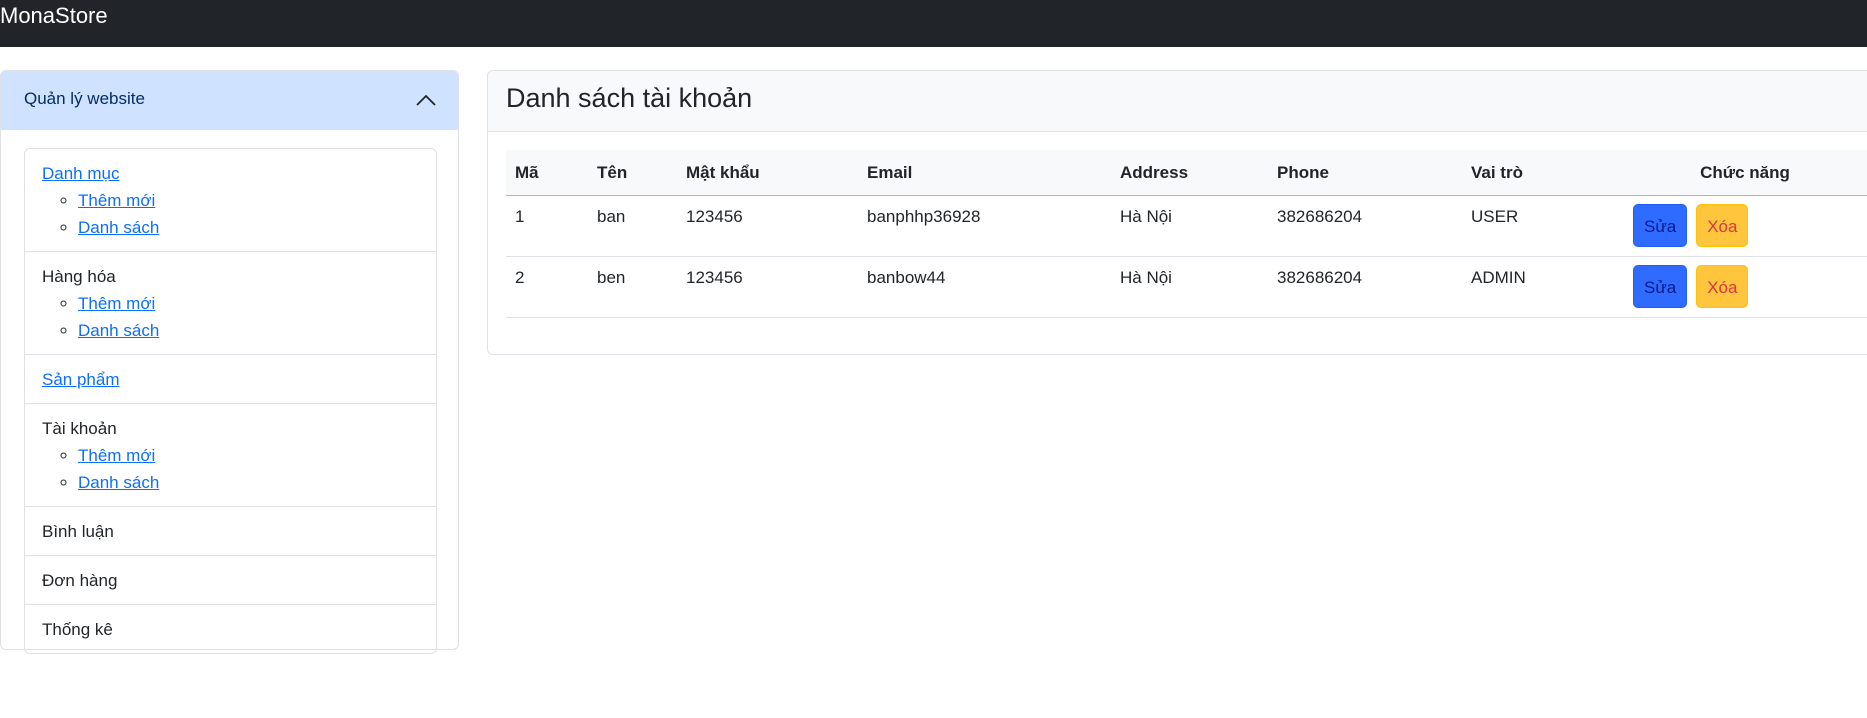 The width and height of the screenshot is (1867, 718). I want to click on card-header: Danh sách tài khoản, so click(1177, 101).